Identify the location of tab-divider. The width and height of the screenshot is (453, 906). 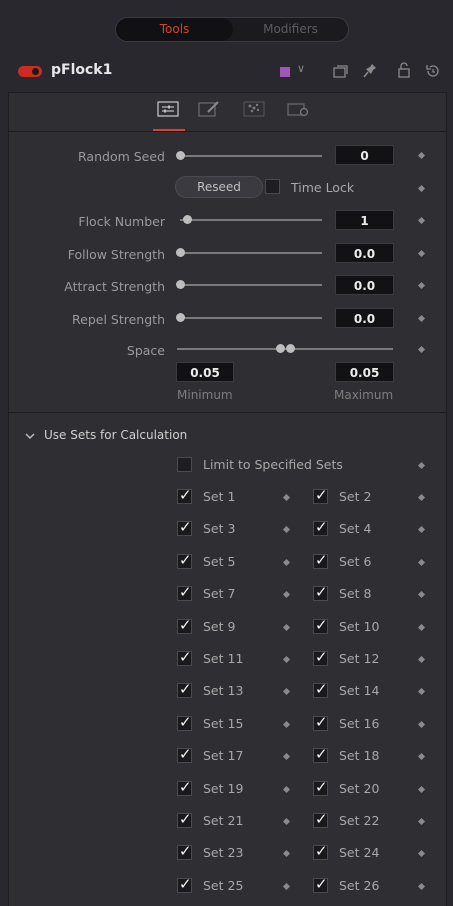
(227, 131).